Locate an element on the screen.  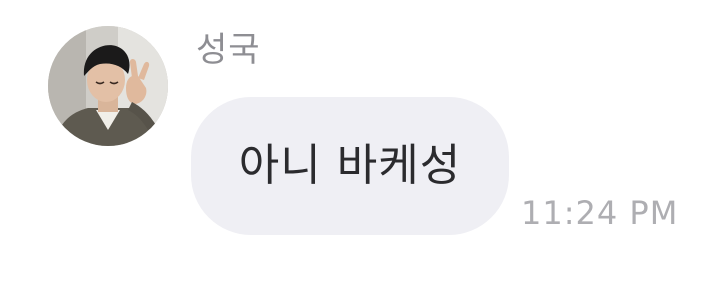
sender-avatar is located at coordinates (108, 86).